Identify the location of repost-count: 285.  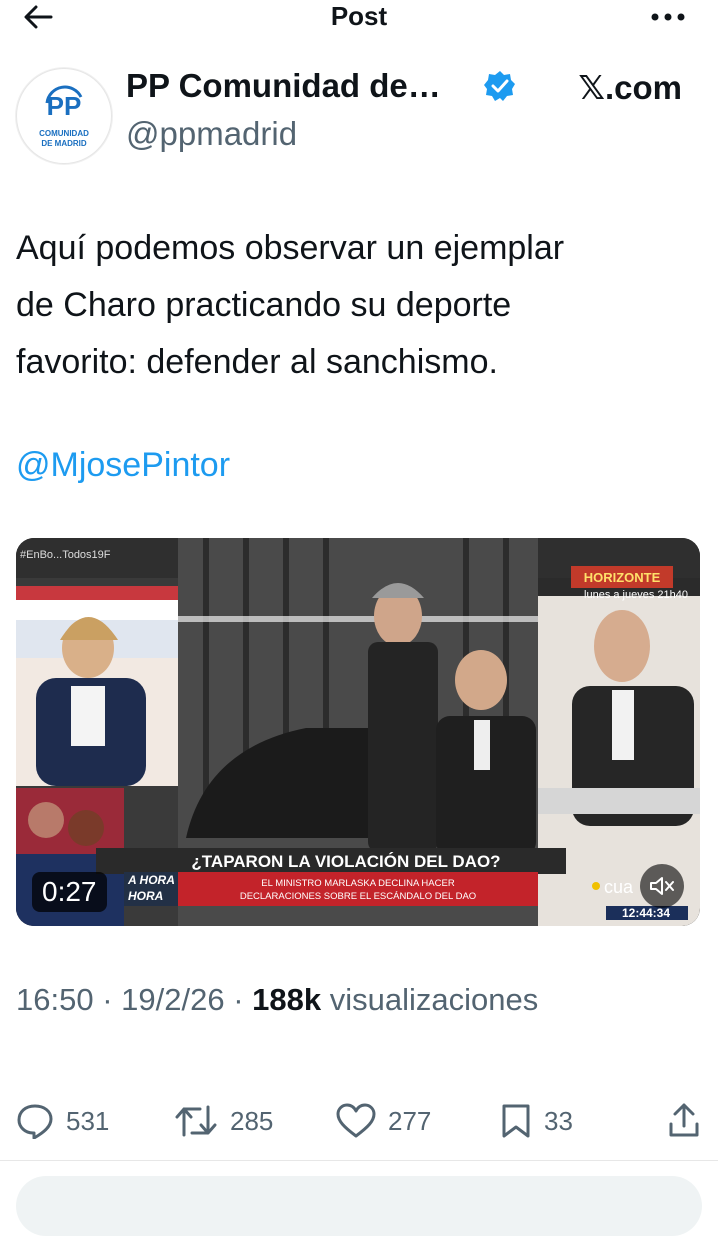
(252, 1120).